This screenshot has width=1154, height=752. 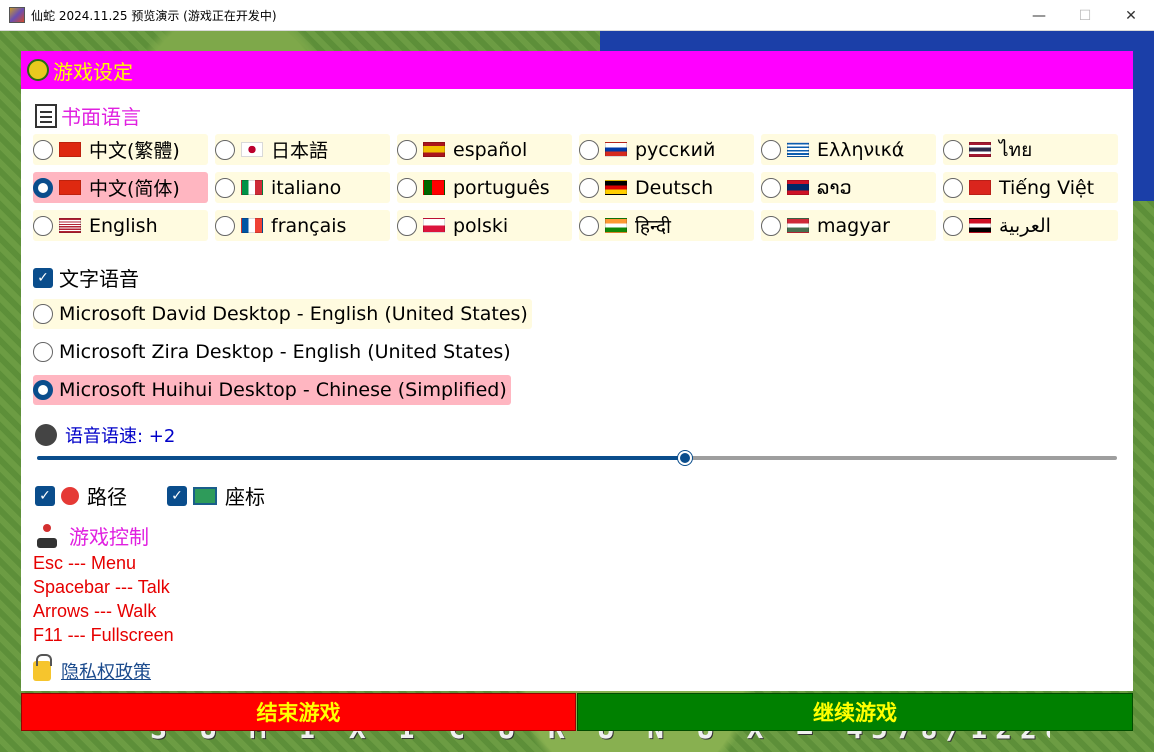 What do you see at coordinates (252, 187) in the screenshot?
I see `italy-flag-icon` at bounding box center [252, 187].